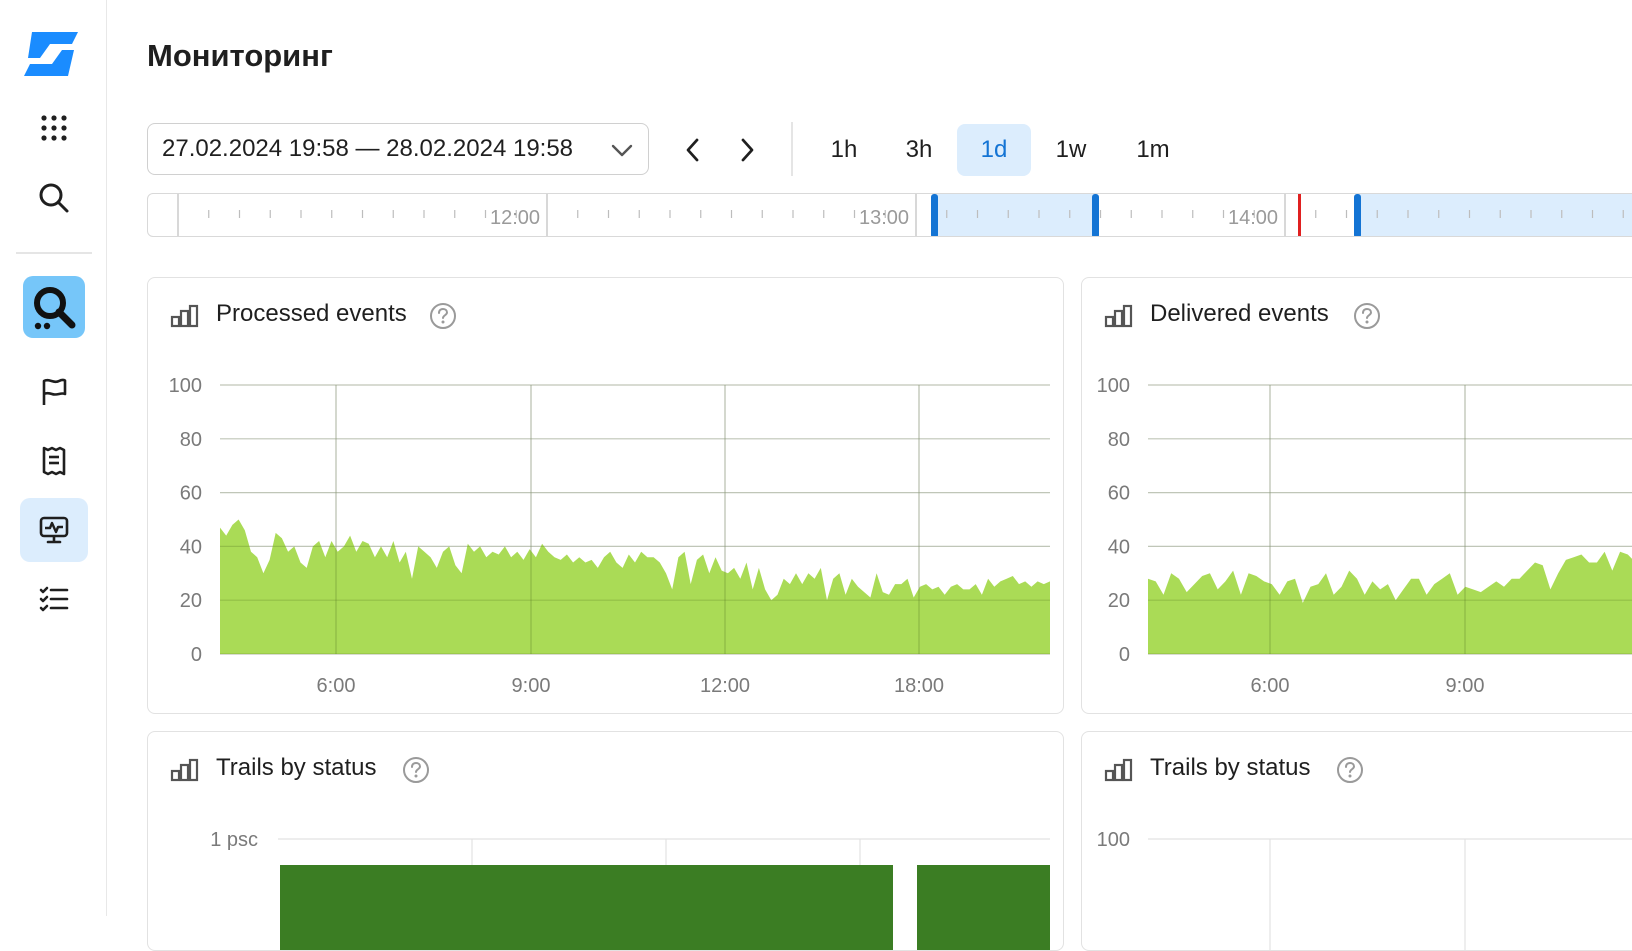 The height and width of the screenshot is (951, 1632). I want to click on chevron-left-icon, so click(692, 150).